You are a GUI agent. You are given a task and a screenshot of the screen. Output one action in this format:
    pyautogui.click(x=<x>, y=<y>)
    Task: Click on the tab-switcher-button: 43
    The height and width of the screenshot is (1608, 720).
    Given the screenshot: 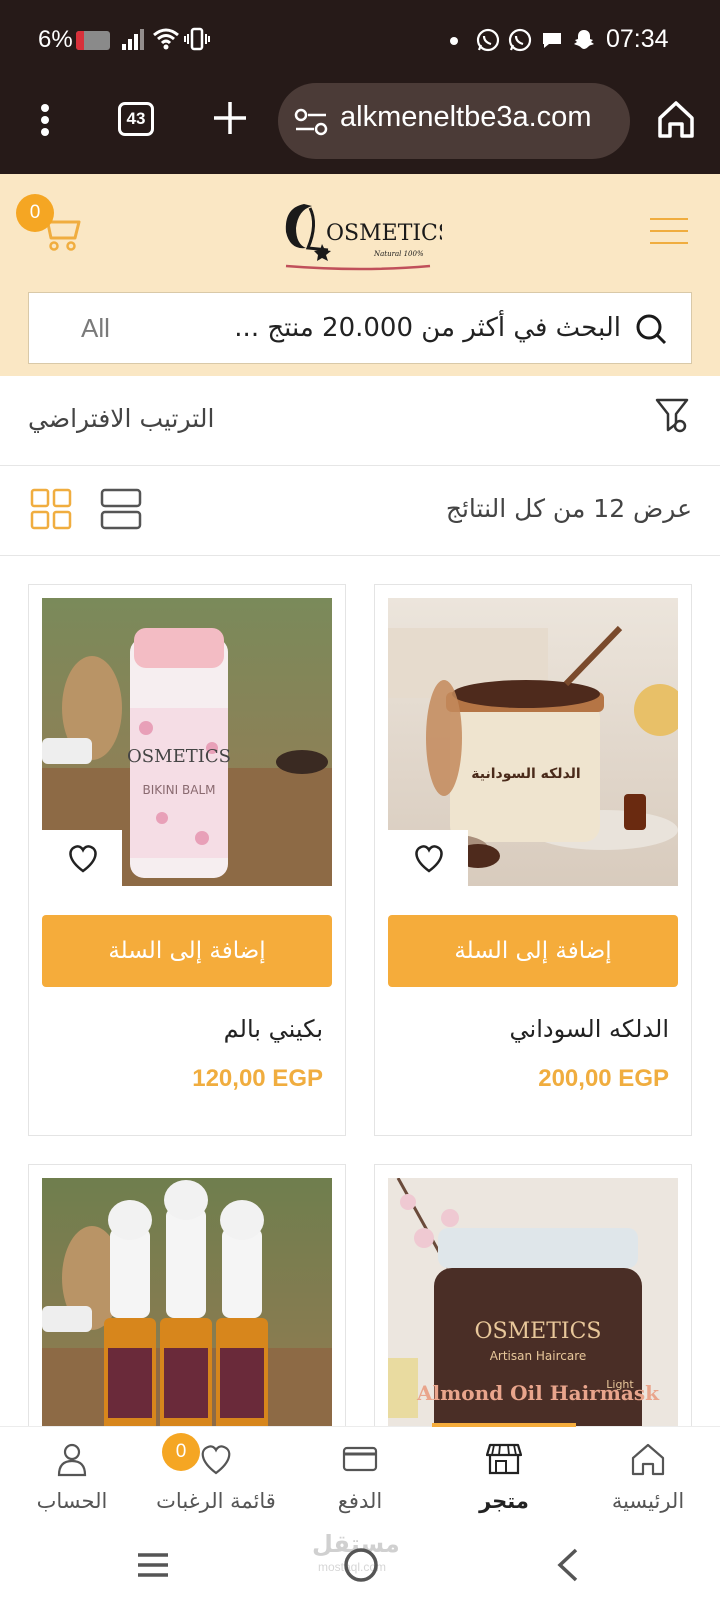 What is the action you would take?
    pyautogui.click(x=136, y=119)
    